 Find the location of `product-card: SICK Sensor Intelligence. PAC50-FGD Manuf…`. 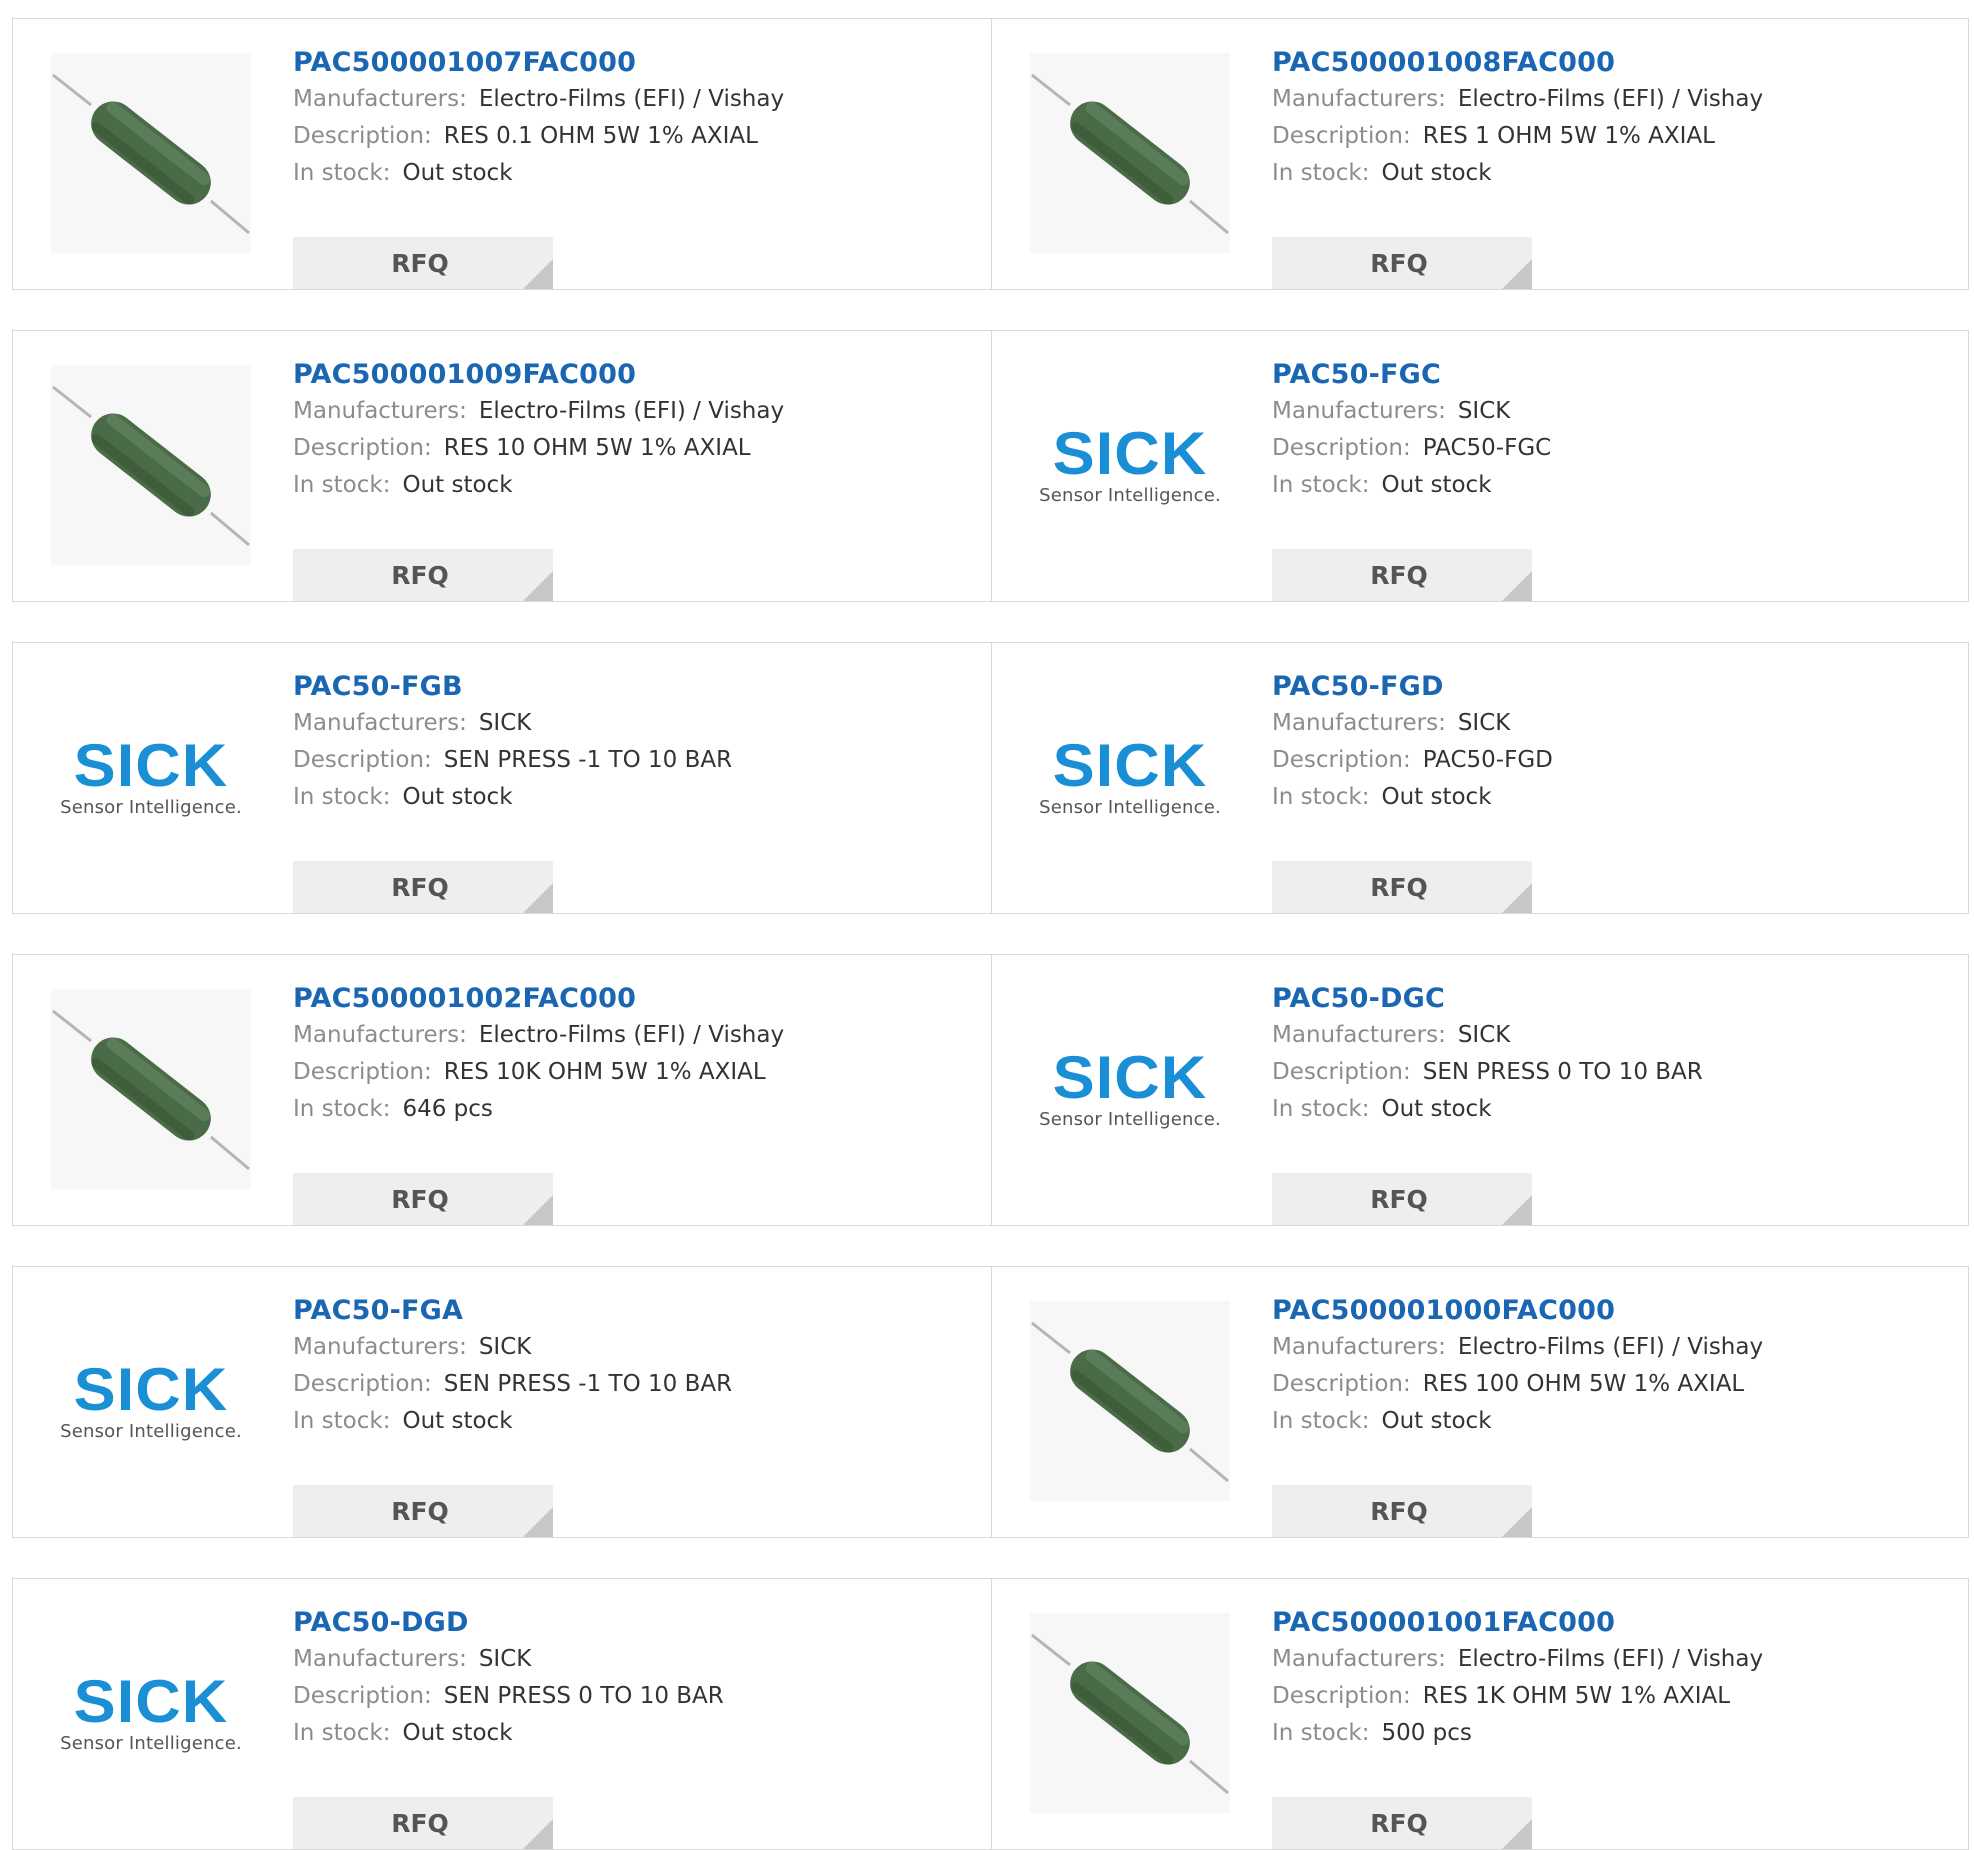

product-card: SICK Sensor Intelligence. PAC50-FGD Manuf… is located at coordinates (1480, 778).